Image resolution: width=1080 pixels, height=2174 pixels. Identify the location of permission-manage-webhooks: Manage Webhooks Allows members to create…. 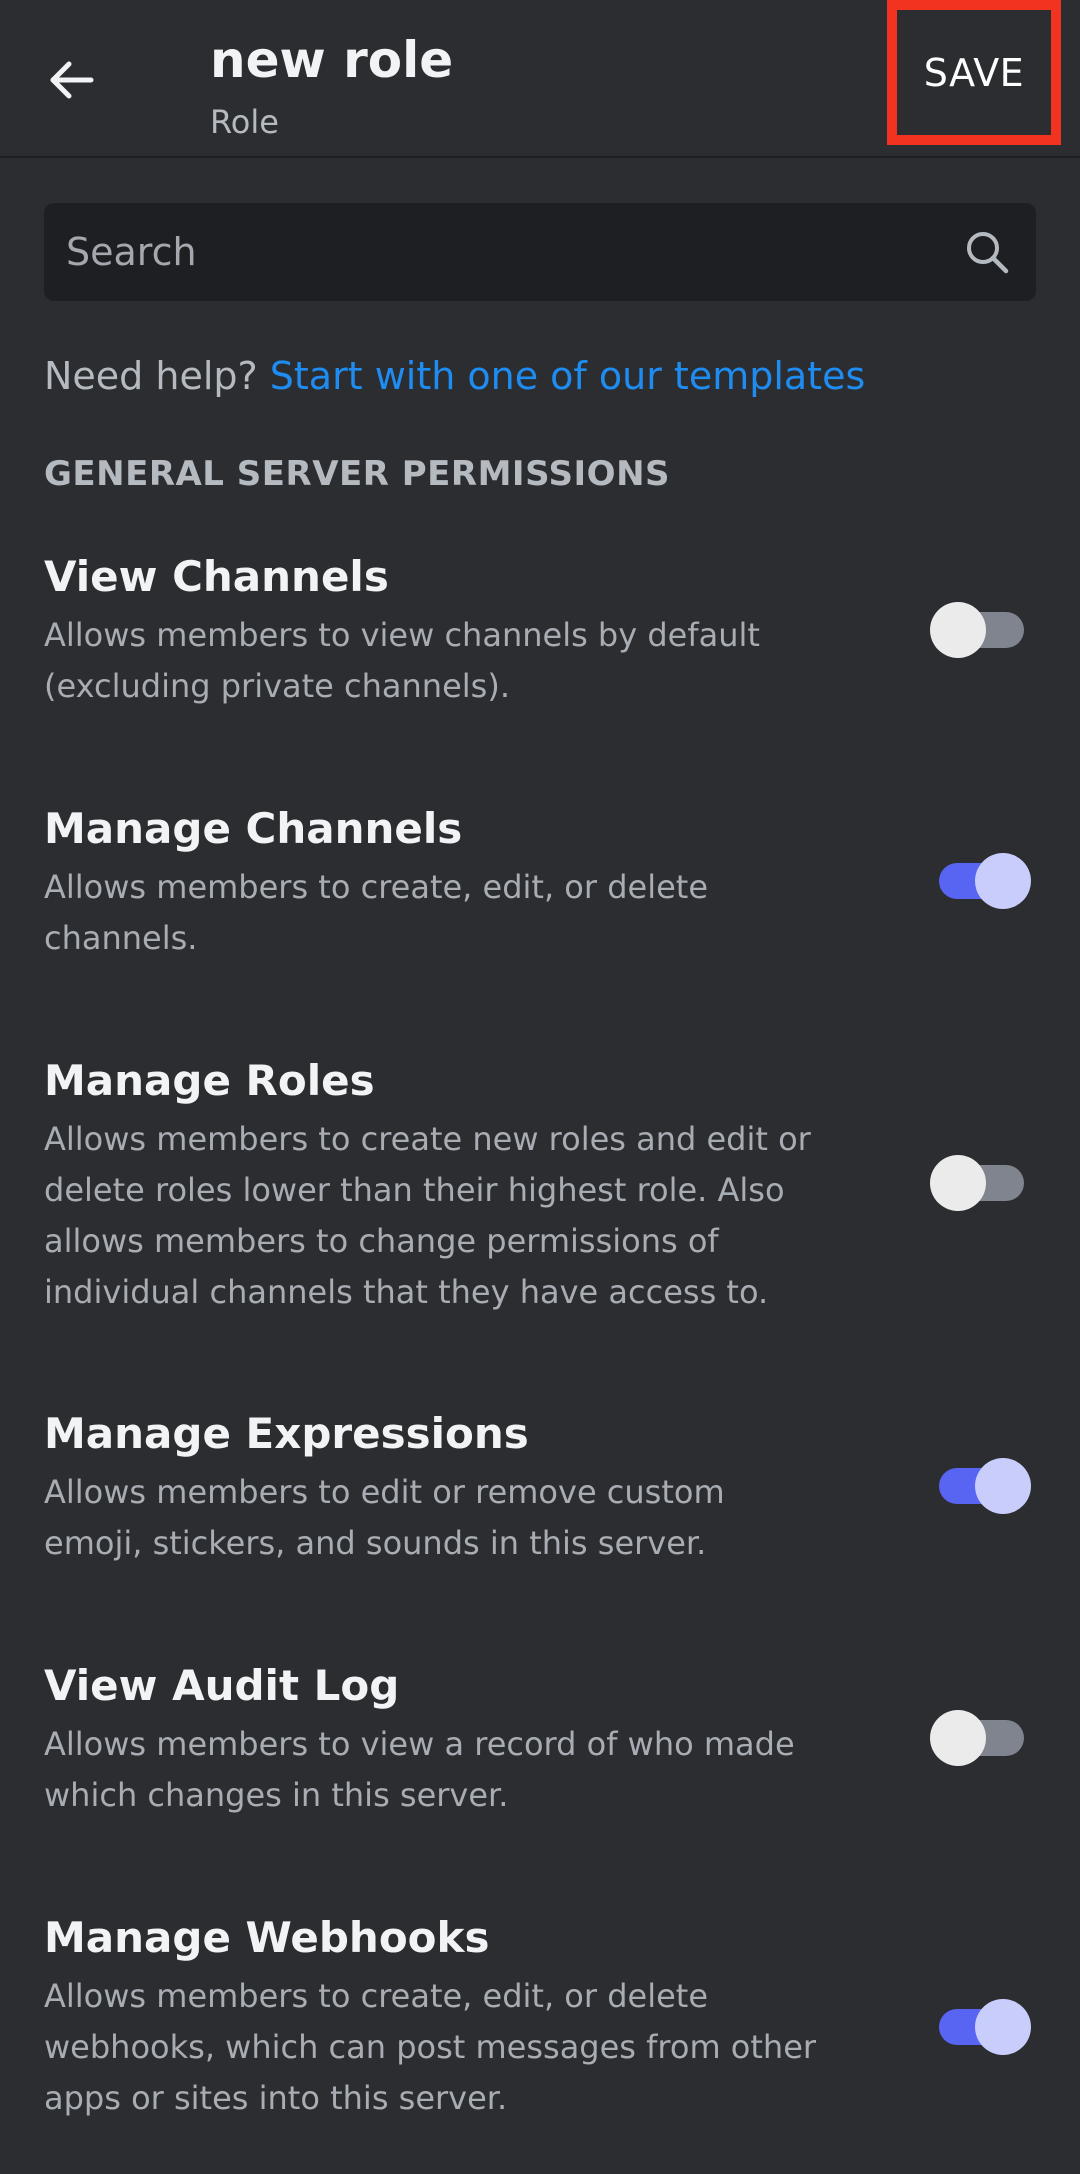
(540, 2016).